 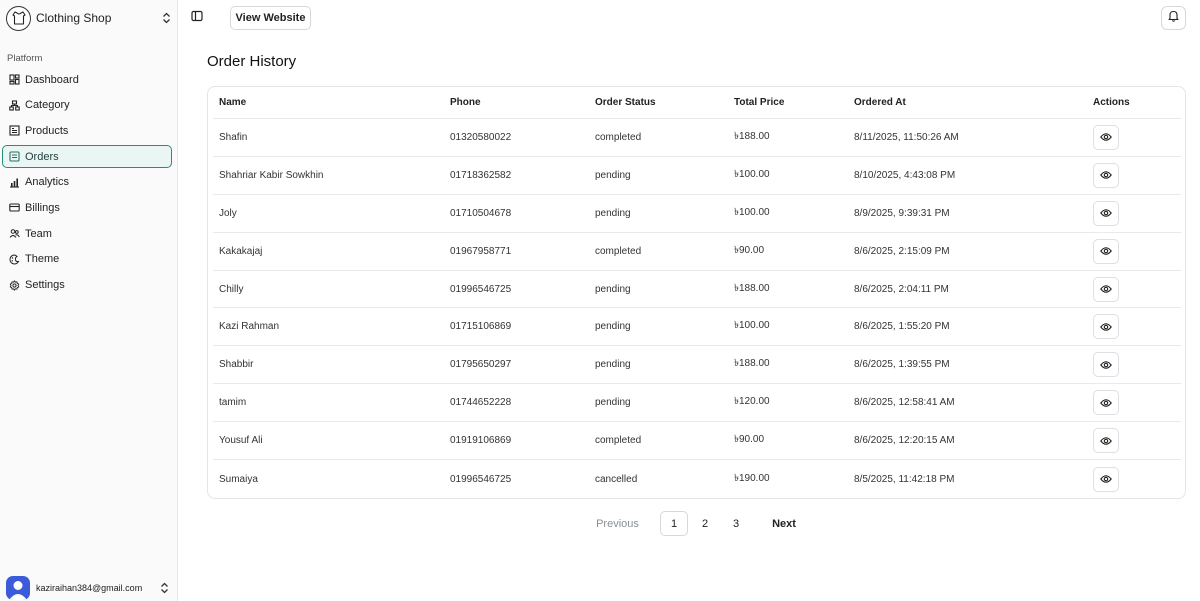 I want to click on sidebar-item-theme: Theme, so click(x=87, y=259).